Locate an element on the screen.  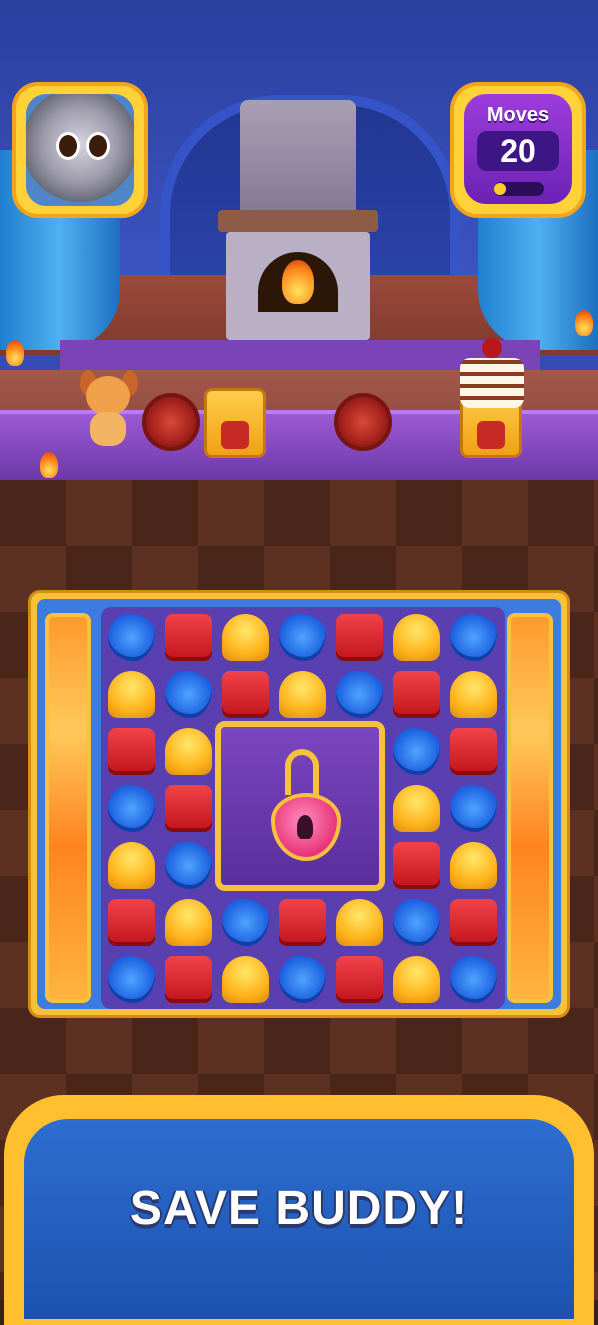
crate-icon is located at coordinates (235, 423).